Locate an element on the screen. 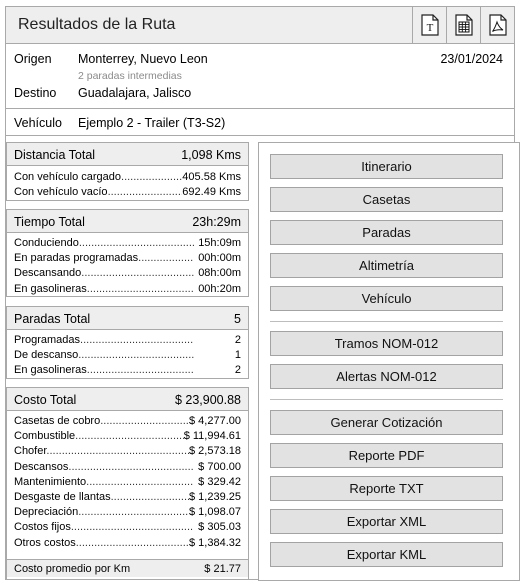 The image size is (520, 584). stops-title: Paradas Total is located at coordinates (52, 319).